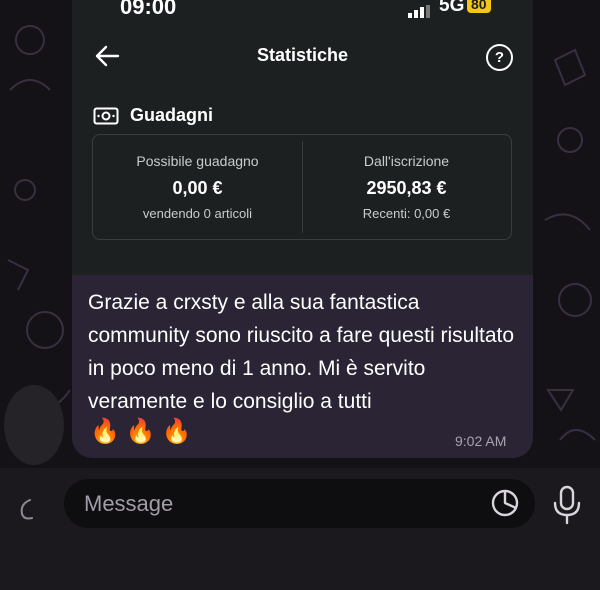 This screenshot has width=600, height=590. I want to click on sticker-icon, so click(505, 503).